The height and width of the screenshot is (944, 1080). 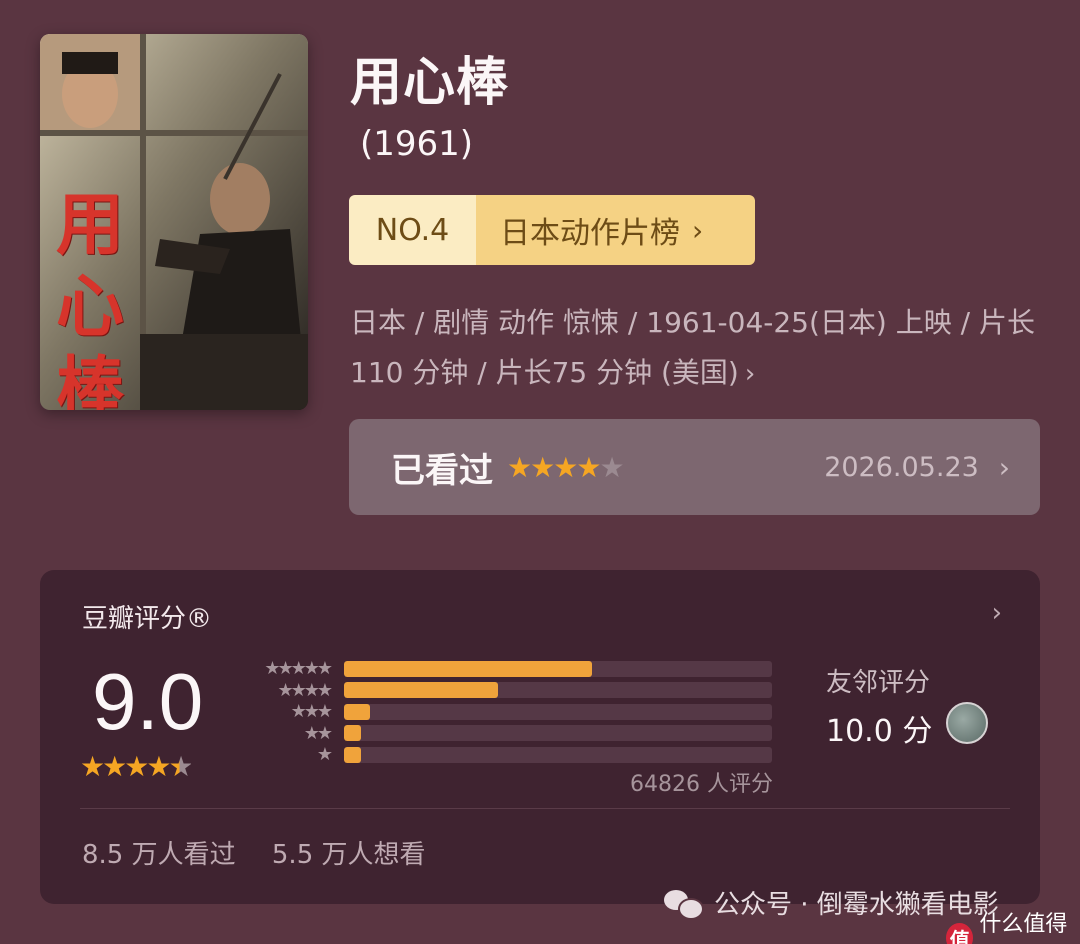 I want to click on distribution-row: ★★★, so click(x=520, y=712).